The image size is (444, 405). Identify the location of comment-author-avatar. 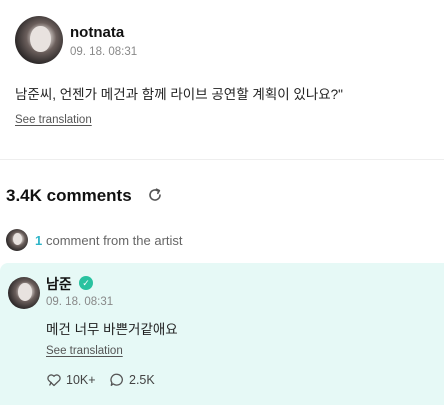
(24, 293).